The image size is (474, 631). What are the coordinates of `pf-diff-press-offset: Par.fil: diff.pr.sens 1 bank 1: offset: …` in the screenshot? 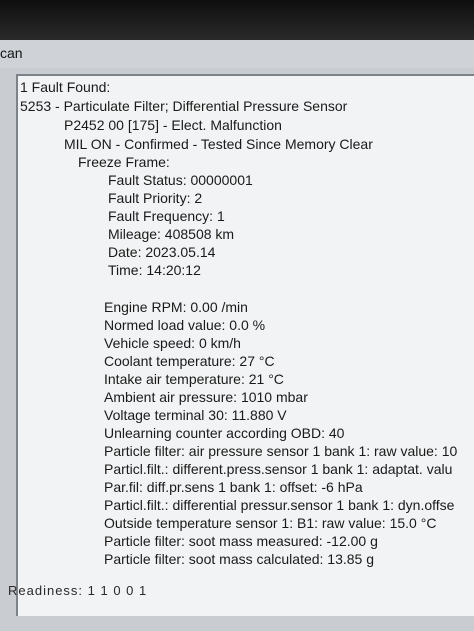 It's located at (233, 487).